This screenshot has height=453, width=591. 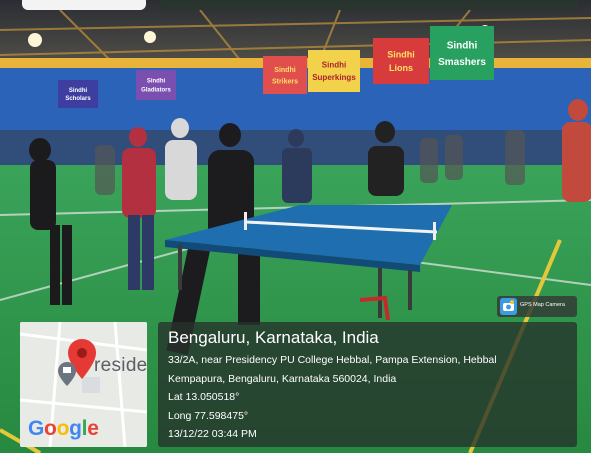 What do you see at coordinates (369, 5) in the screenshot?
I see `top-crop-dark-strip` at bounding box center [369, 5].